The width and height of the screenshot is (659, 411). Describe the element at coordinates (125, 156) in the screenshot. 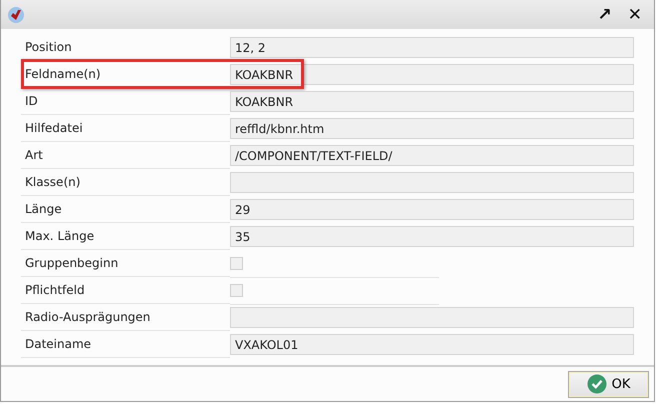

I see `field-label: Art` at that location.